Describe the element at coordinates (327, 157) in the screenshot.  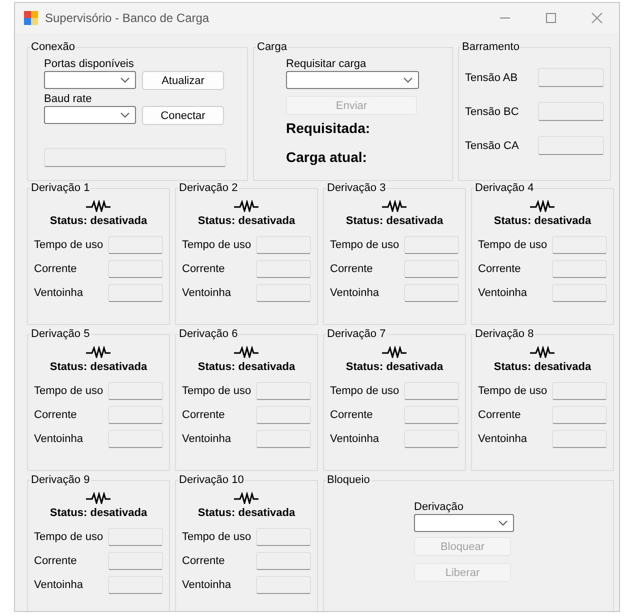
I see `current-load-label: Carga atual:` at that location.